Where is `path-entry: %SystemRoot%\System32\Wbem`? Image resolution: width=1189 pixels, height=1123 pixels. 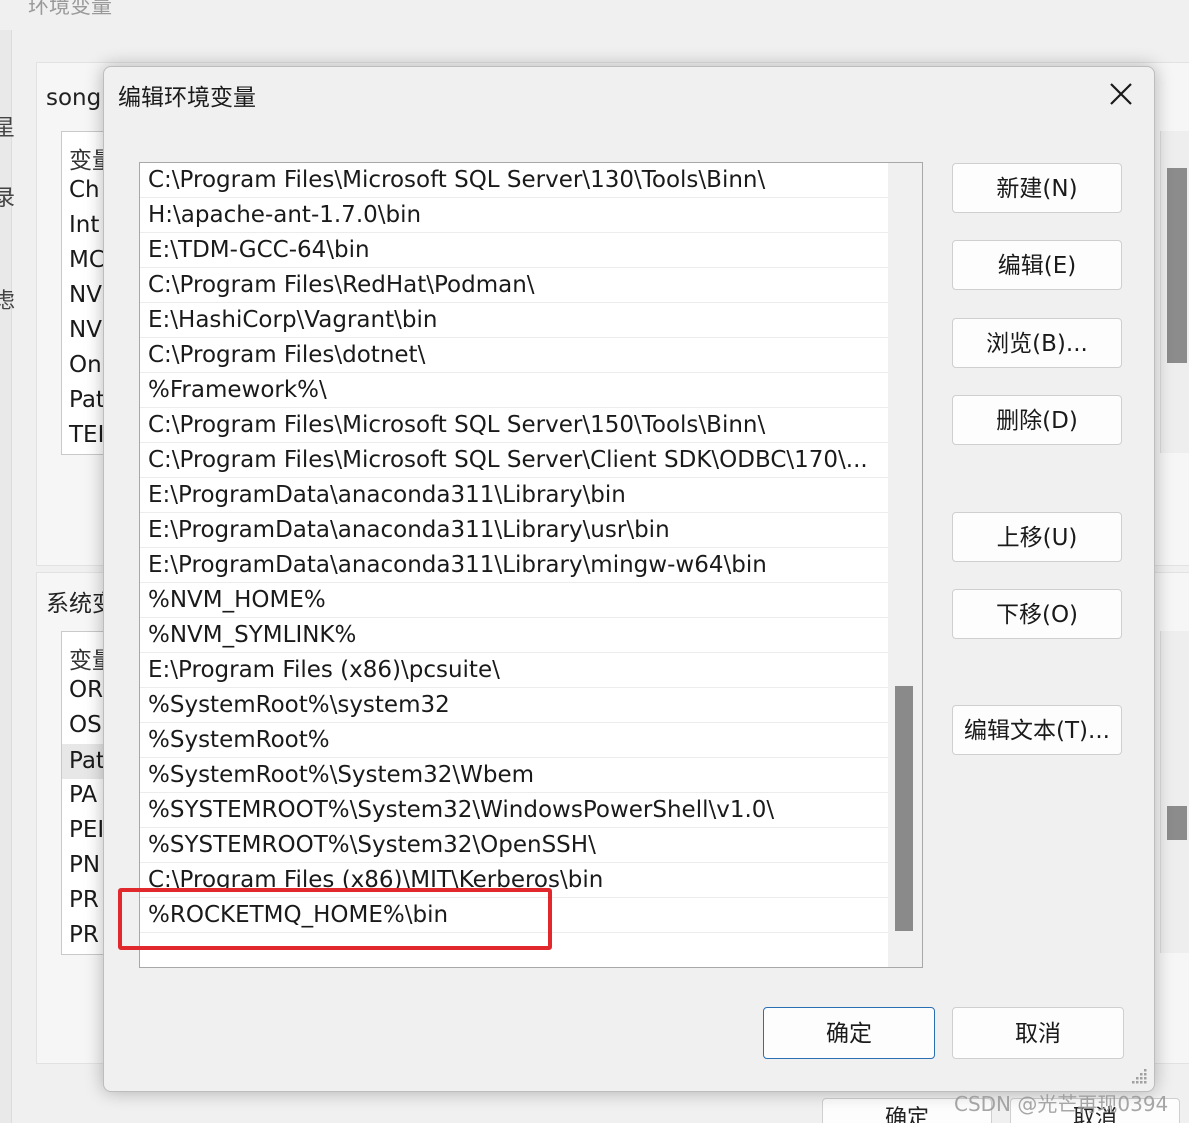
path-entry: %SystemRoot%\System32\Wbem is located at coordinates (514, 775).